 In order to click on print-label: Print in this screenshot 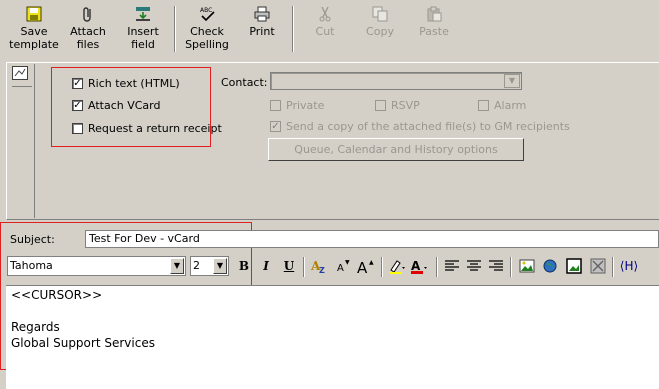, I will do `click(262, 31)`.